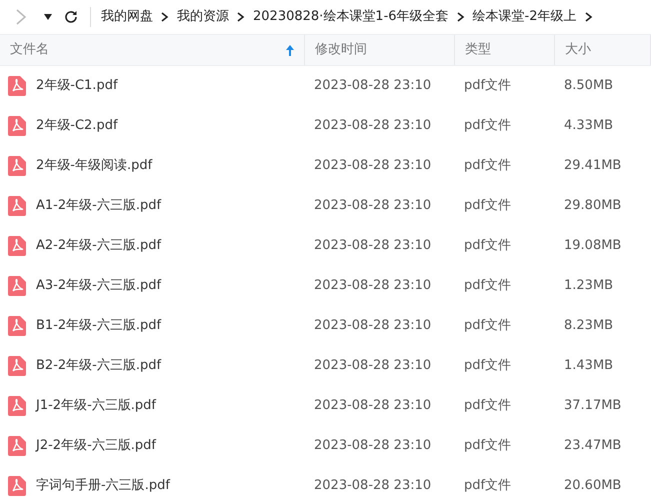  Describe the element at coordinates (505, 50) in the screenshot. I see `column-header: 类型` at that location.